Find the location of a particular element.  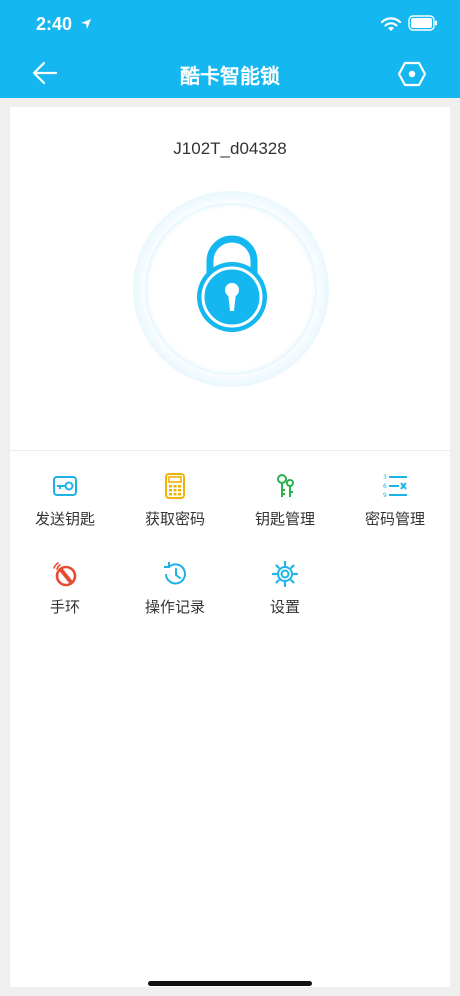

grid-item-send-key: 发送钥匙 is located at coordinates (65, 507).